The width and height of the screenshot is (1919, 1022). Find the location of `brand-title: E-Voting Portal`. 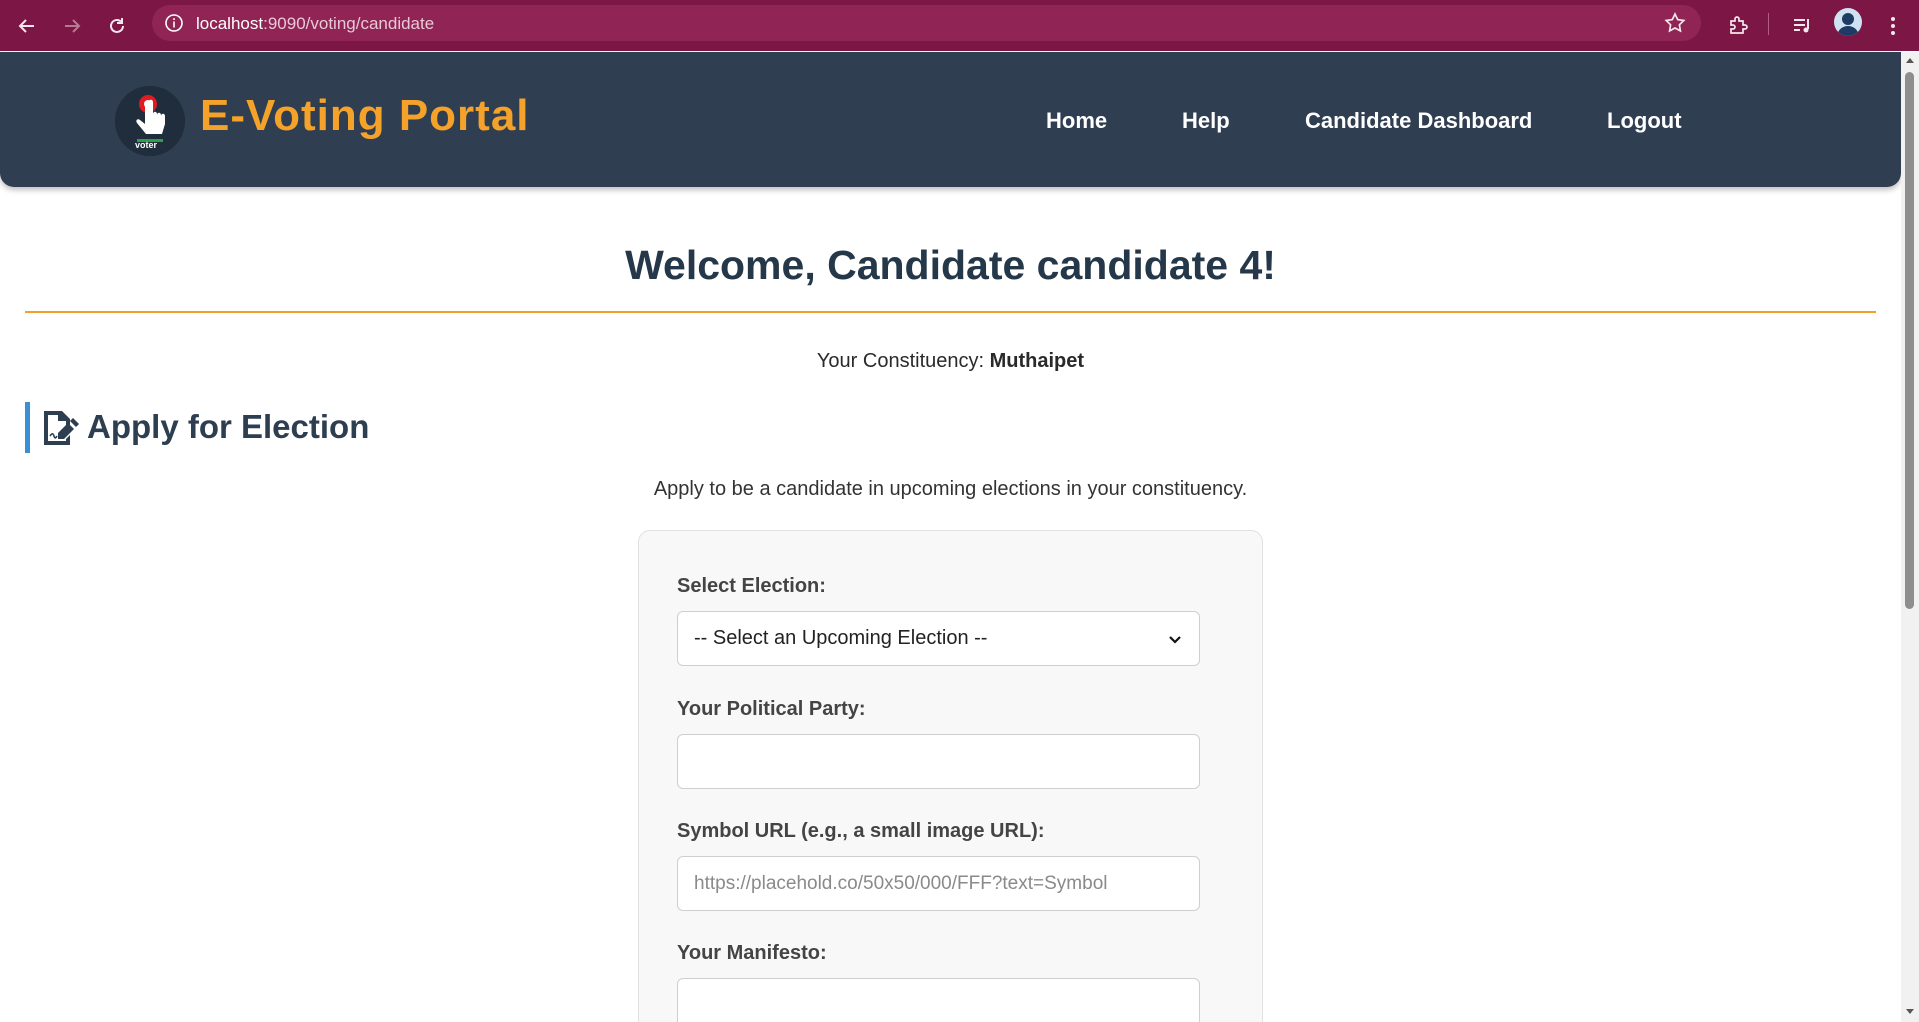

brand-title: E-Voting Portal is located at coordinates (365, 116).